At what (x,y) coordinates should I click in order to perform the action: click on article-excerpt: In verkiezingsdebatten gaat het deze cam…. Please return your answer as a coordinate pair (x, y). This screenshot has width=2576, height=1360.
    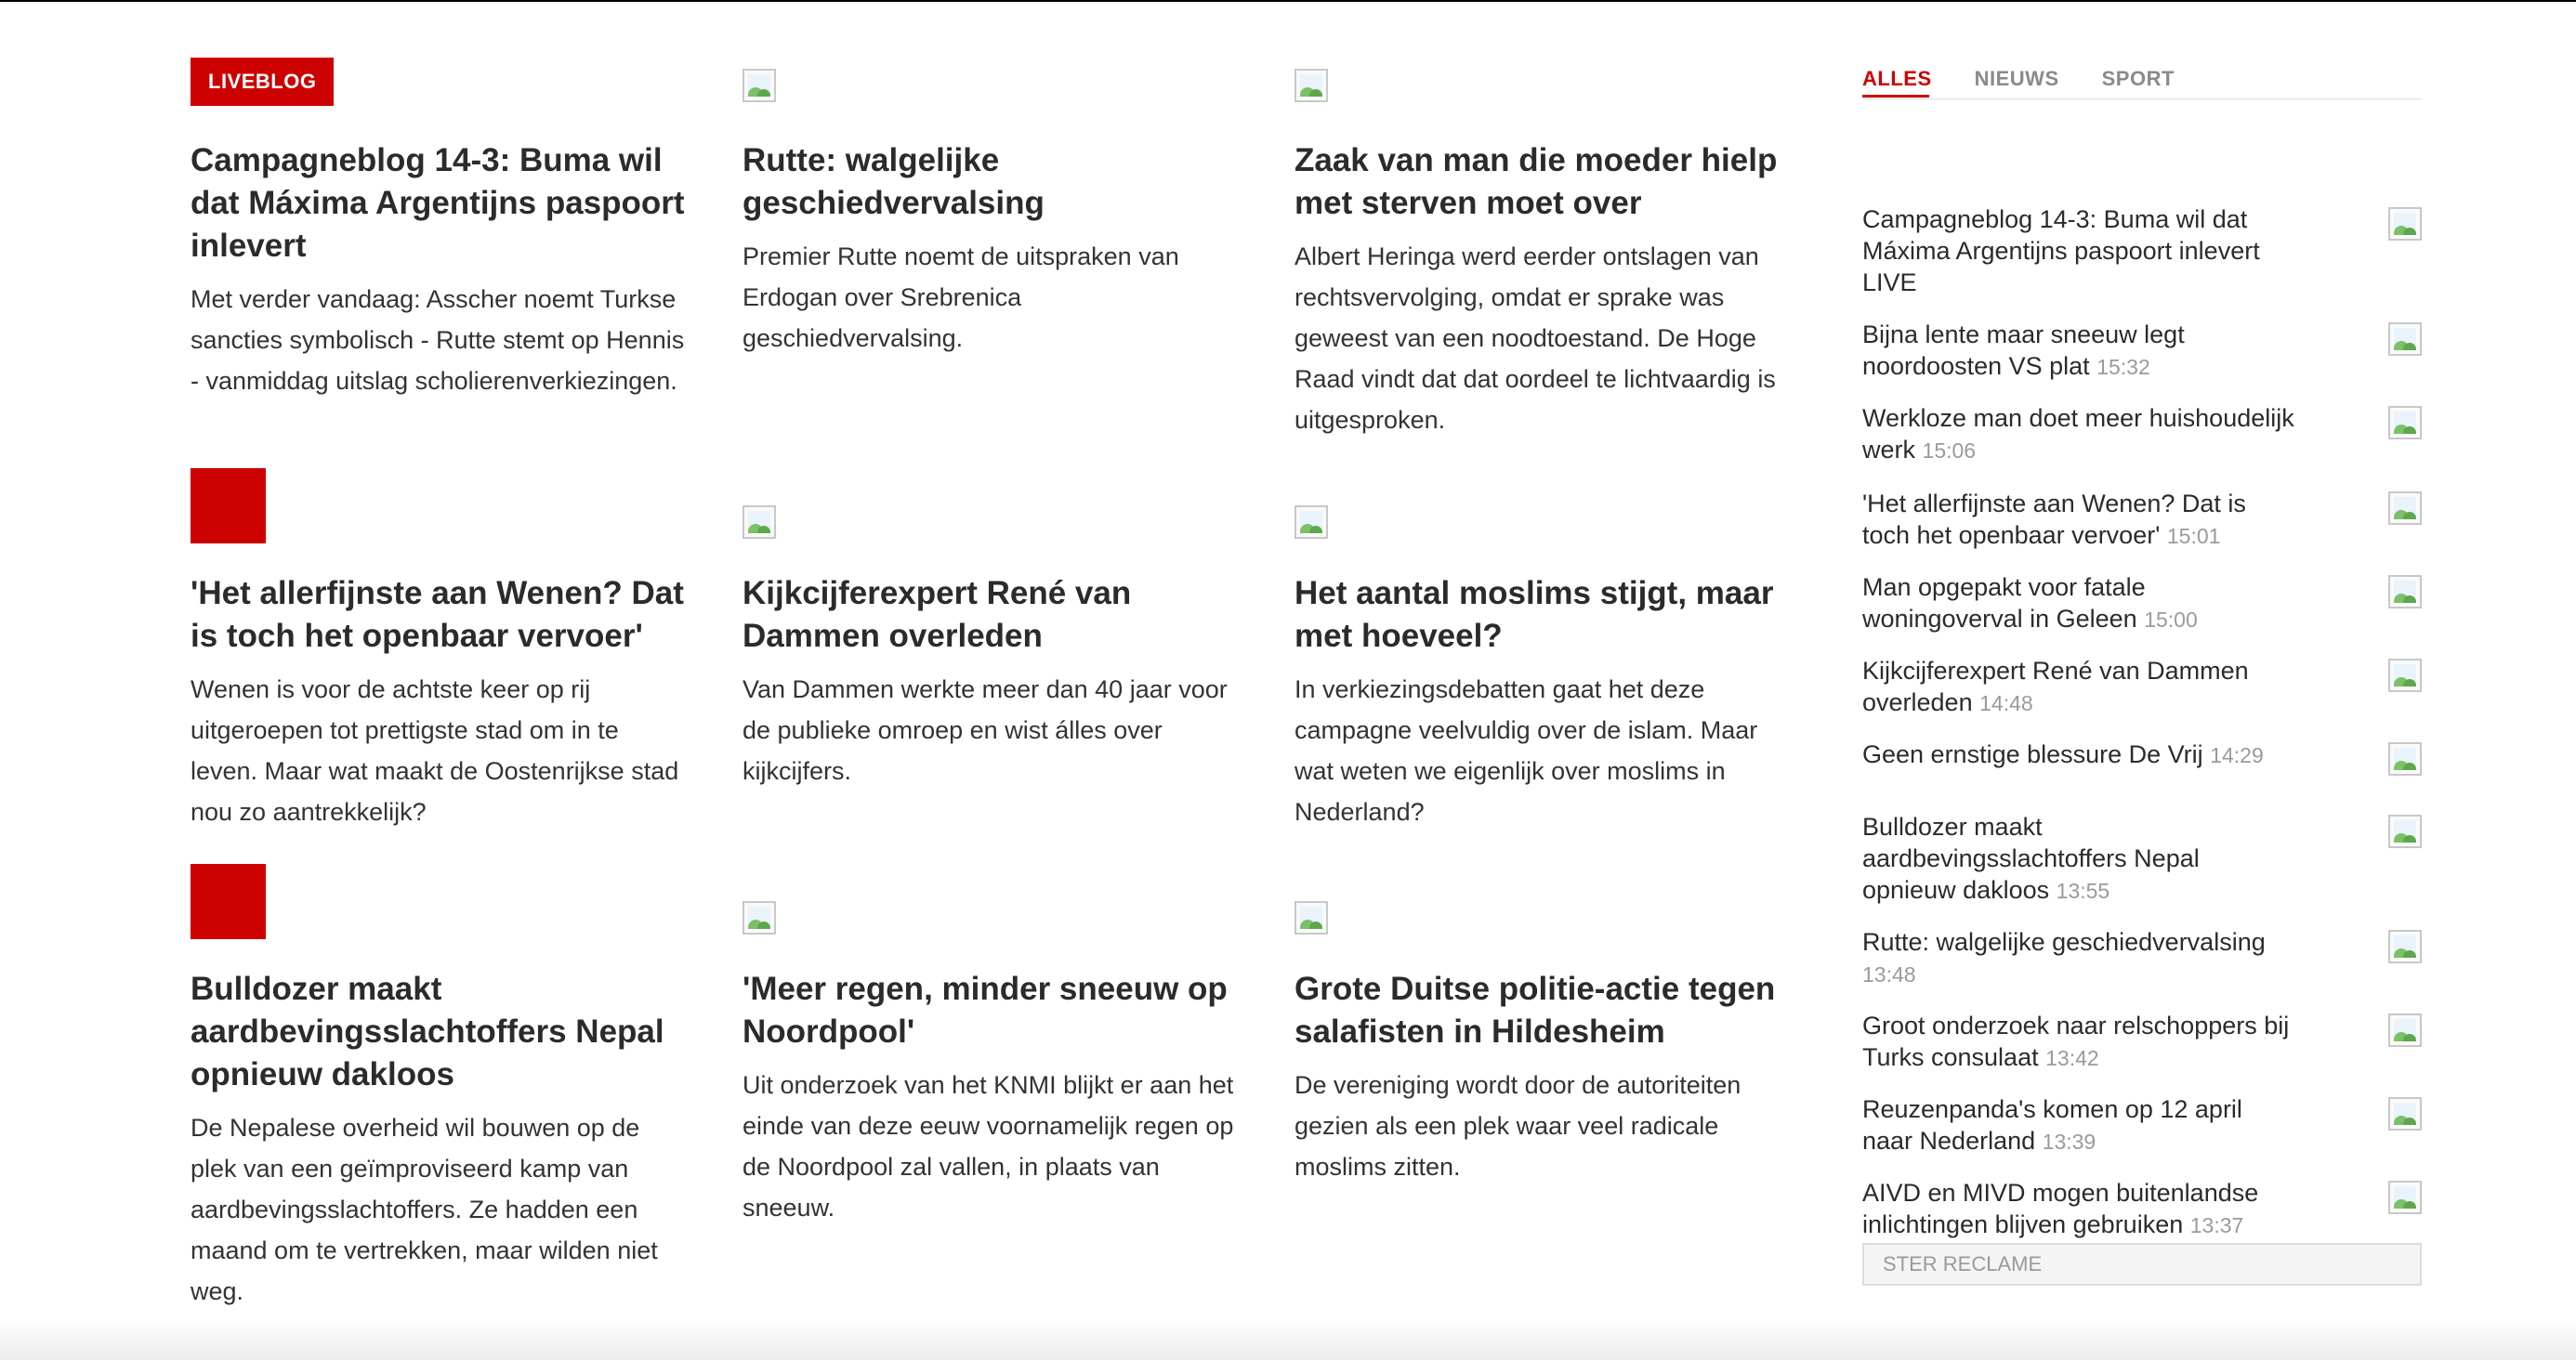
    Looking at the image, I should click on (1526, 750).